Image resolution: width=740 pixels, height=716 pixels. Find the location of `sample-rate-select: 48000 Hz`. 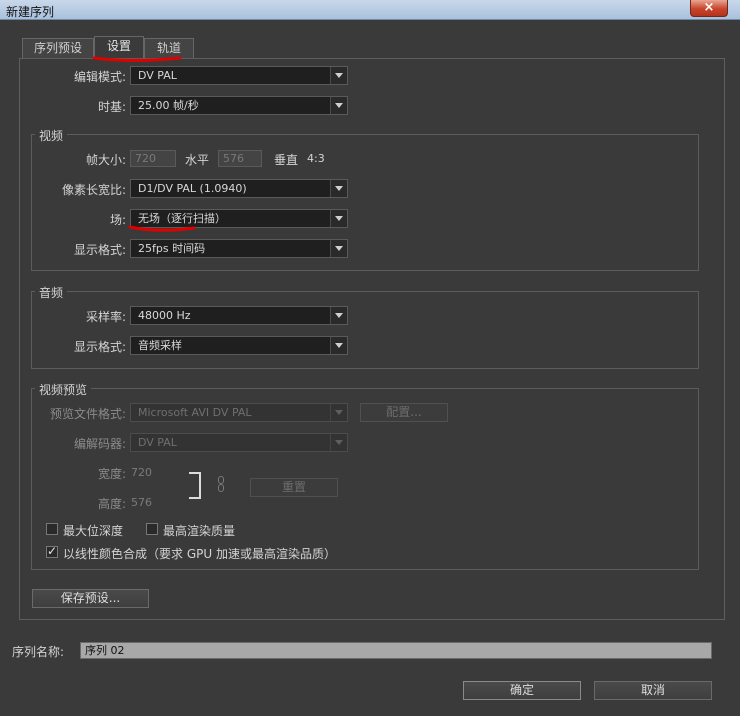

sample-rate-select: 48000 Hz is located at coordinates (239, 315).